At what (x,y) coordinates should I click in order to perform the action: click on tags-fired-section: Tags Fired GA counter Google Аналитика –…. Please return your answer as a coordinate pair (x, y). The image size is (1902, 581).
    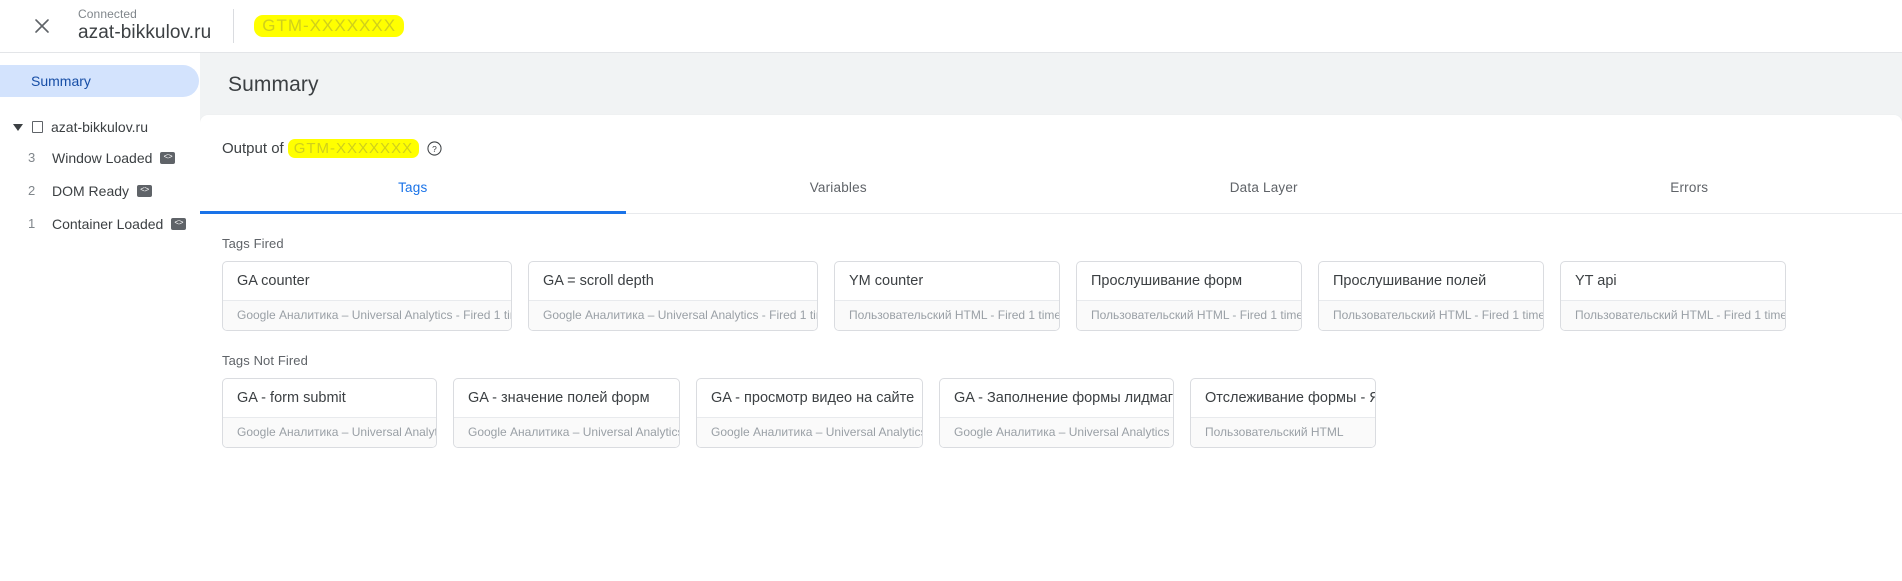
    Looking at the image, I should click on (1051, 283).